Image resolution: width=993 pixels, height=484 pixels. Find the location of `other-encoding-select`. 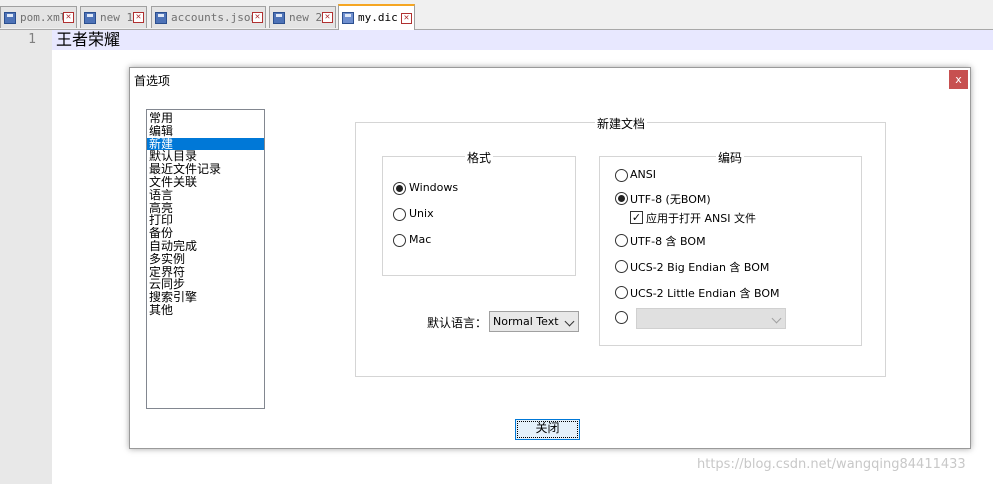

other-encoding-select is located at coordinates (711, 318).